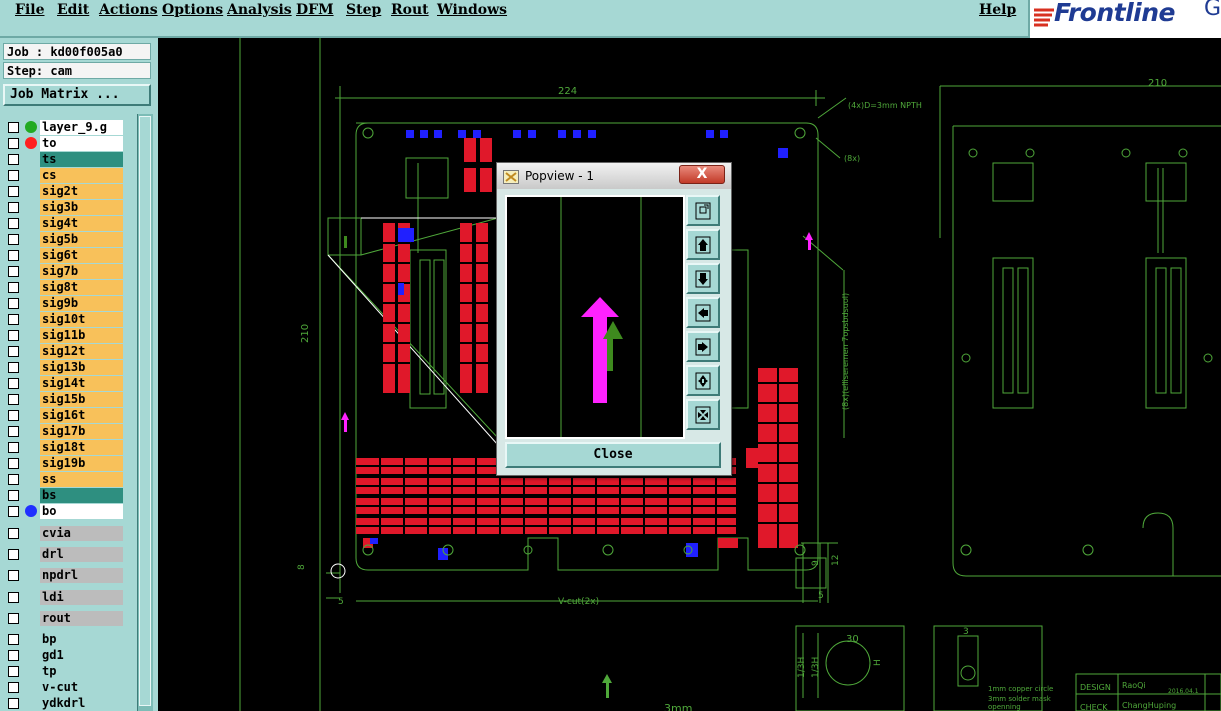 The height and width of the screenshot is (711, 1221). Describe the element at coordinates (363, 10) in the screenshot. I see `menu-step: Step` at that location.